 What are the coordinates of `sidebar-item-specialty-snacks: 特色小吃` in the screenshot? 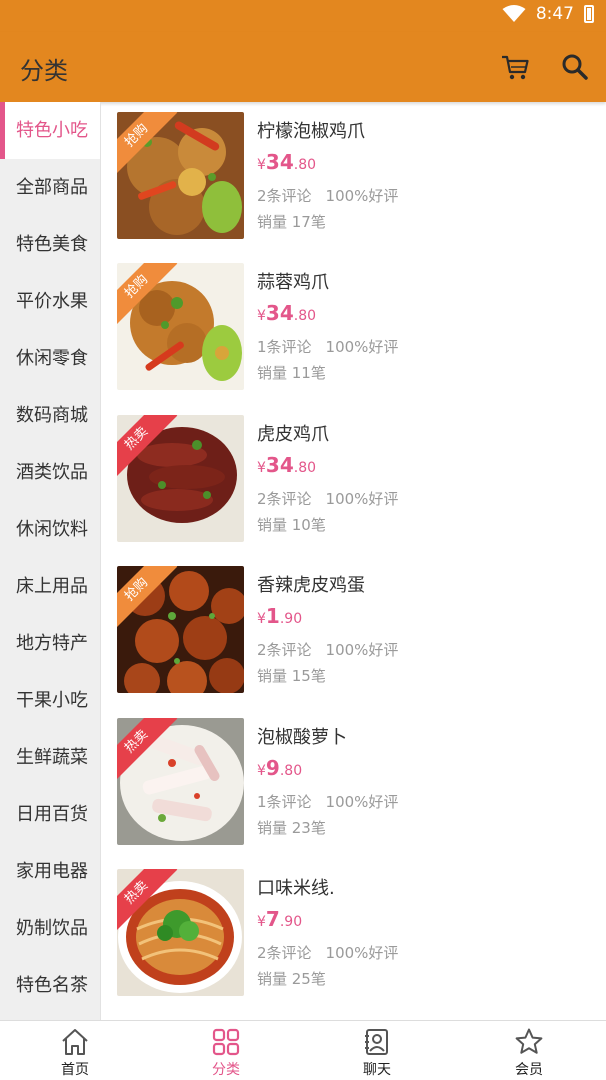 It's located at (50, 130).